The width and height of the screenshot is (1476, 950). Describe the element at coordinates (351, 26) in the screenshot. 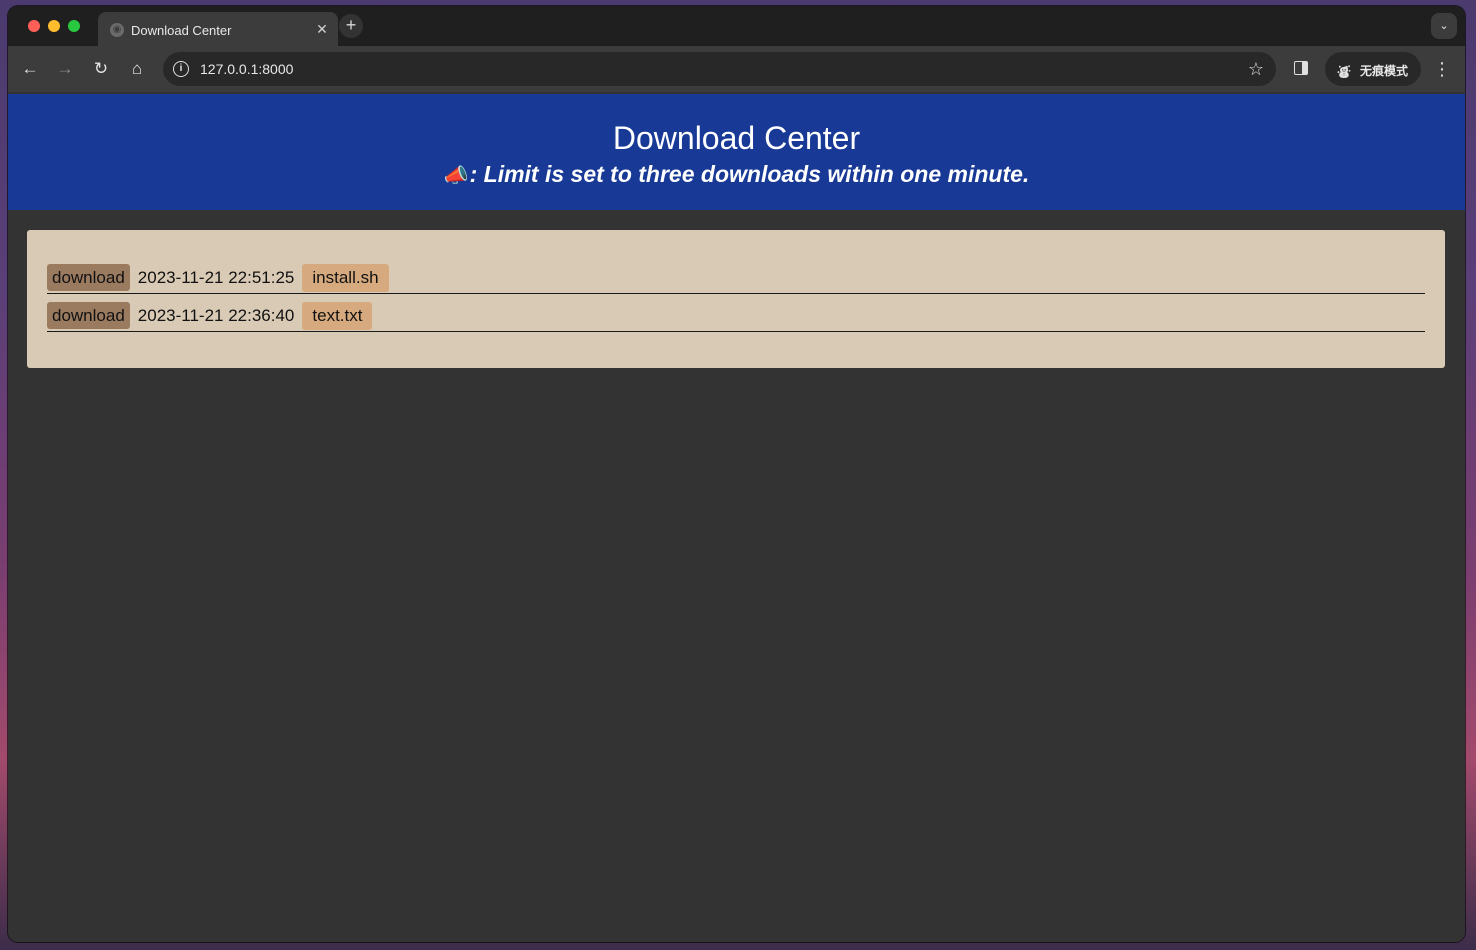

I see `new-tab-button: +` at that location.